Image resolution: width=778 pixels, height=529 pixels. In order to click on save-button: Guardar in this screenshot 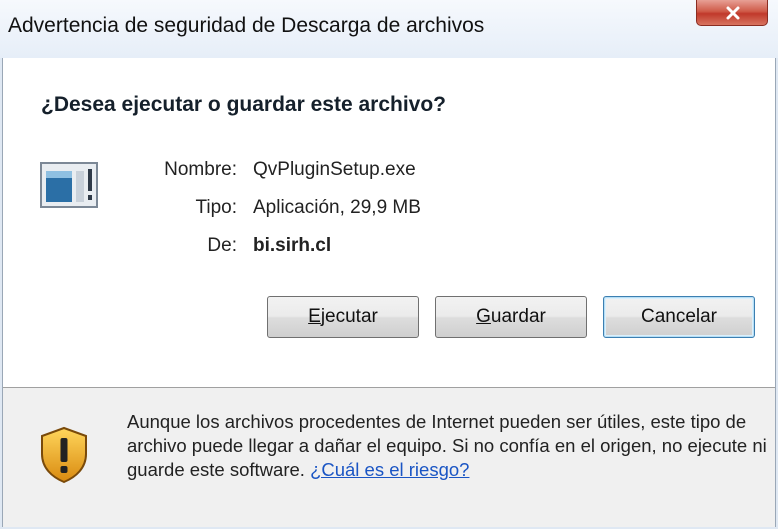, I will do `click(511, 317)`.